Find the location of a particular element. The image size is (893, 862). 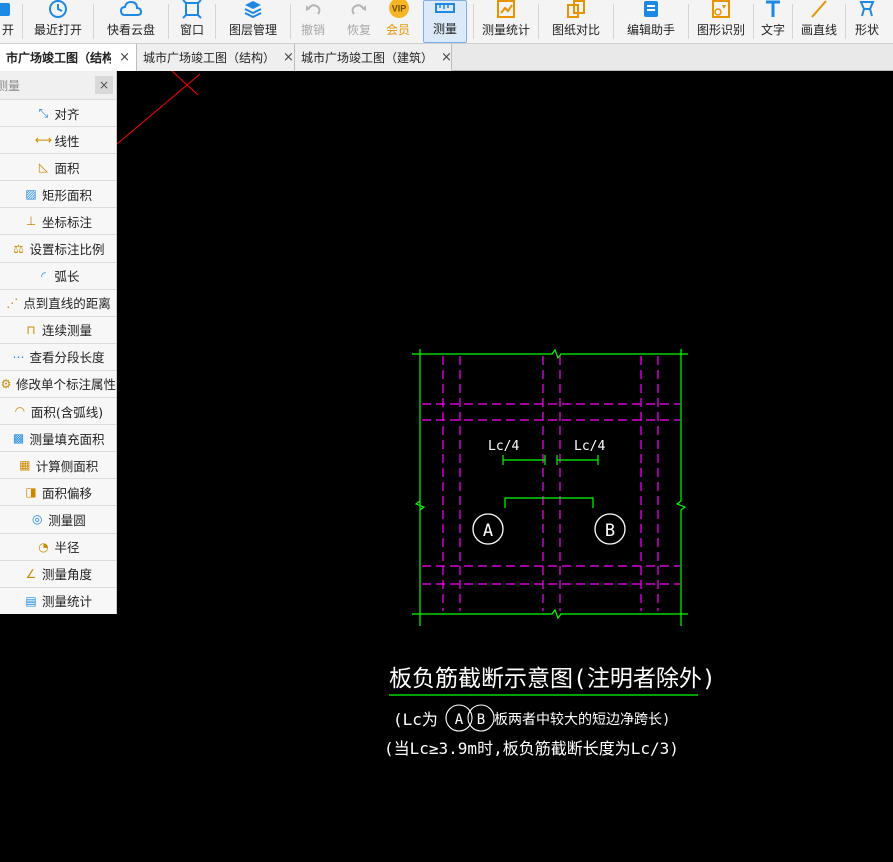

measure-tool-item: ▤ 测量统计 is located at coordinates (58, 600).